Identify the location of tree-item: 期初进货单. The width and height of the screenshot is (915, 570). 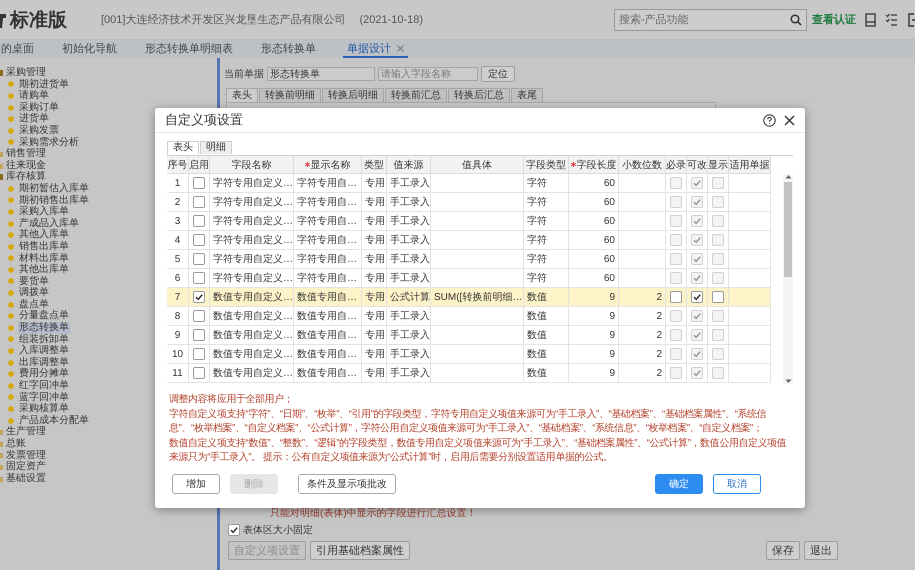
(44, 84).